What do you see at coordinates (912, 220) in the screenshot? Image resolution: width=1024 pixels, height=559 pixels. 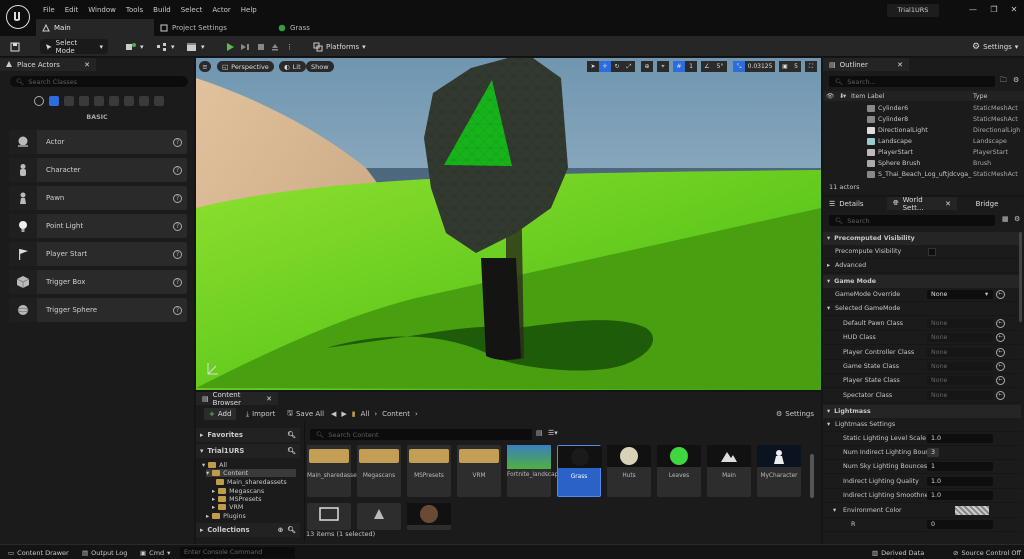 I see `details-search-input: 🔍︎ Search` at bounding box center [912, 220].